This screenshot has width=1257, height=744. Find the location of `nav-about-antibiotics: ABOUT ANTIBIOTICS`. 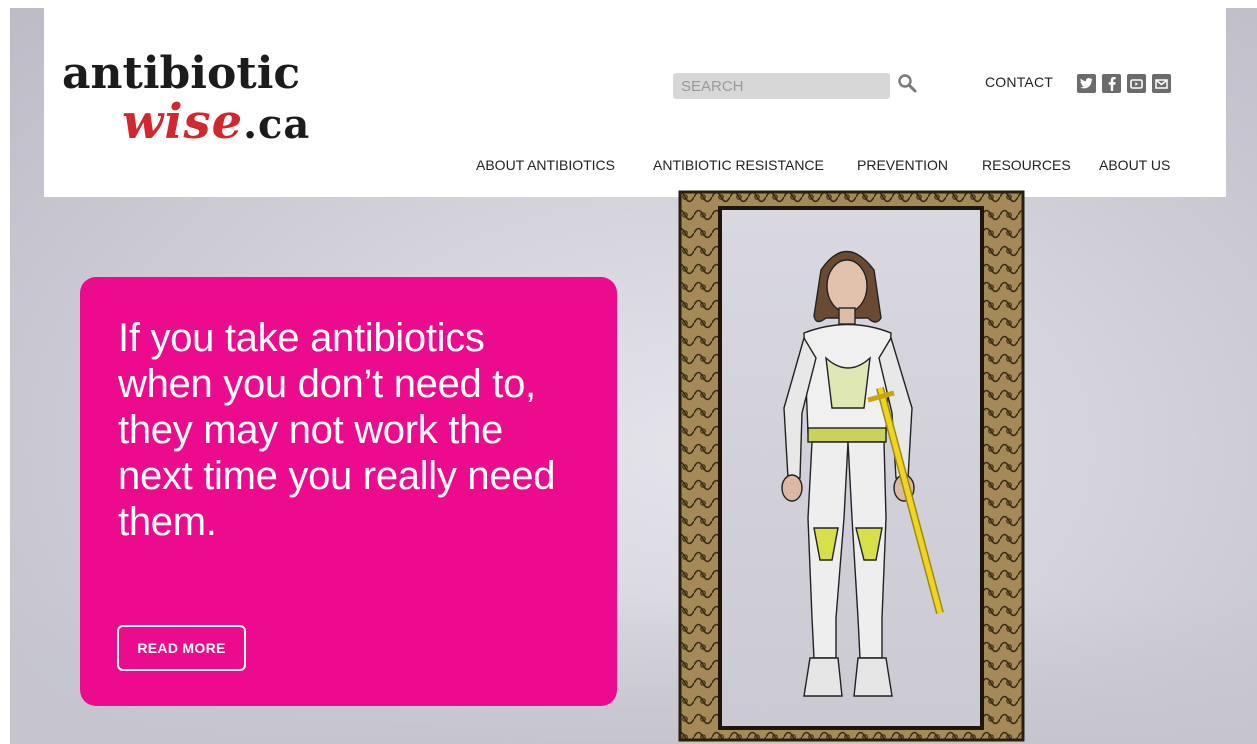

nav-about-antibiotics: ABOUT ANTIBIOTICS is located at coordinates (545, 165).